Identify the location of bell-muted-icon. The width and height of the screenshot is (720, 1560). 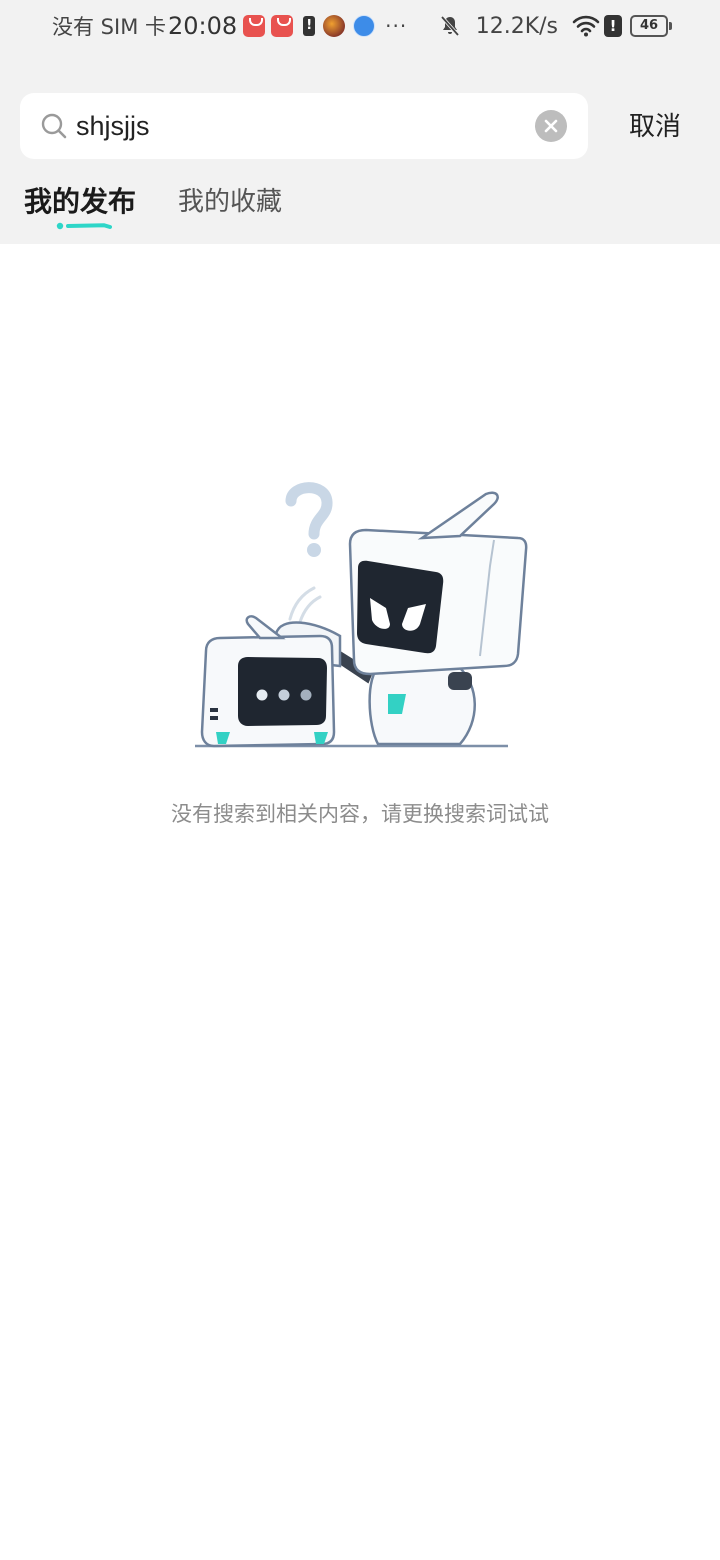
(450, 26).